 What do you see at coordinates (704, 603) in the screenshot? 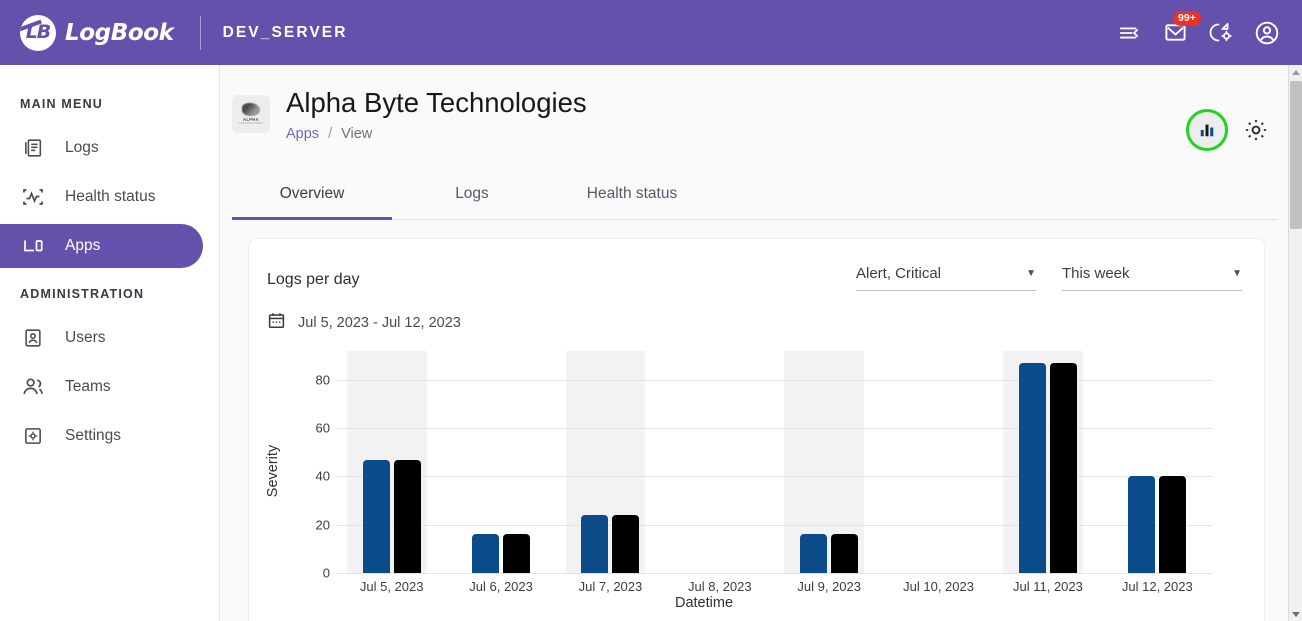
I see `chart-x-axis-label: Datetime` at bounding box center [704, 603].